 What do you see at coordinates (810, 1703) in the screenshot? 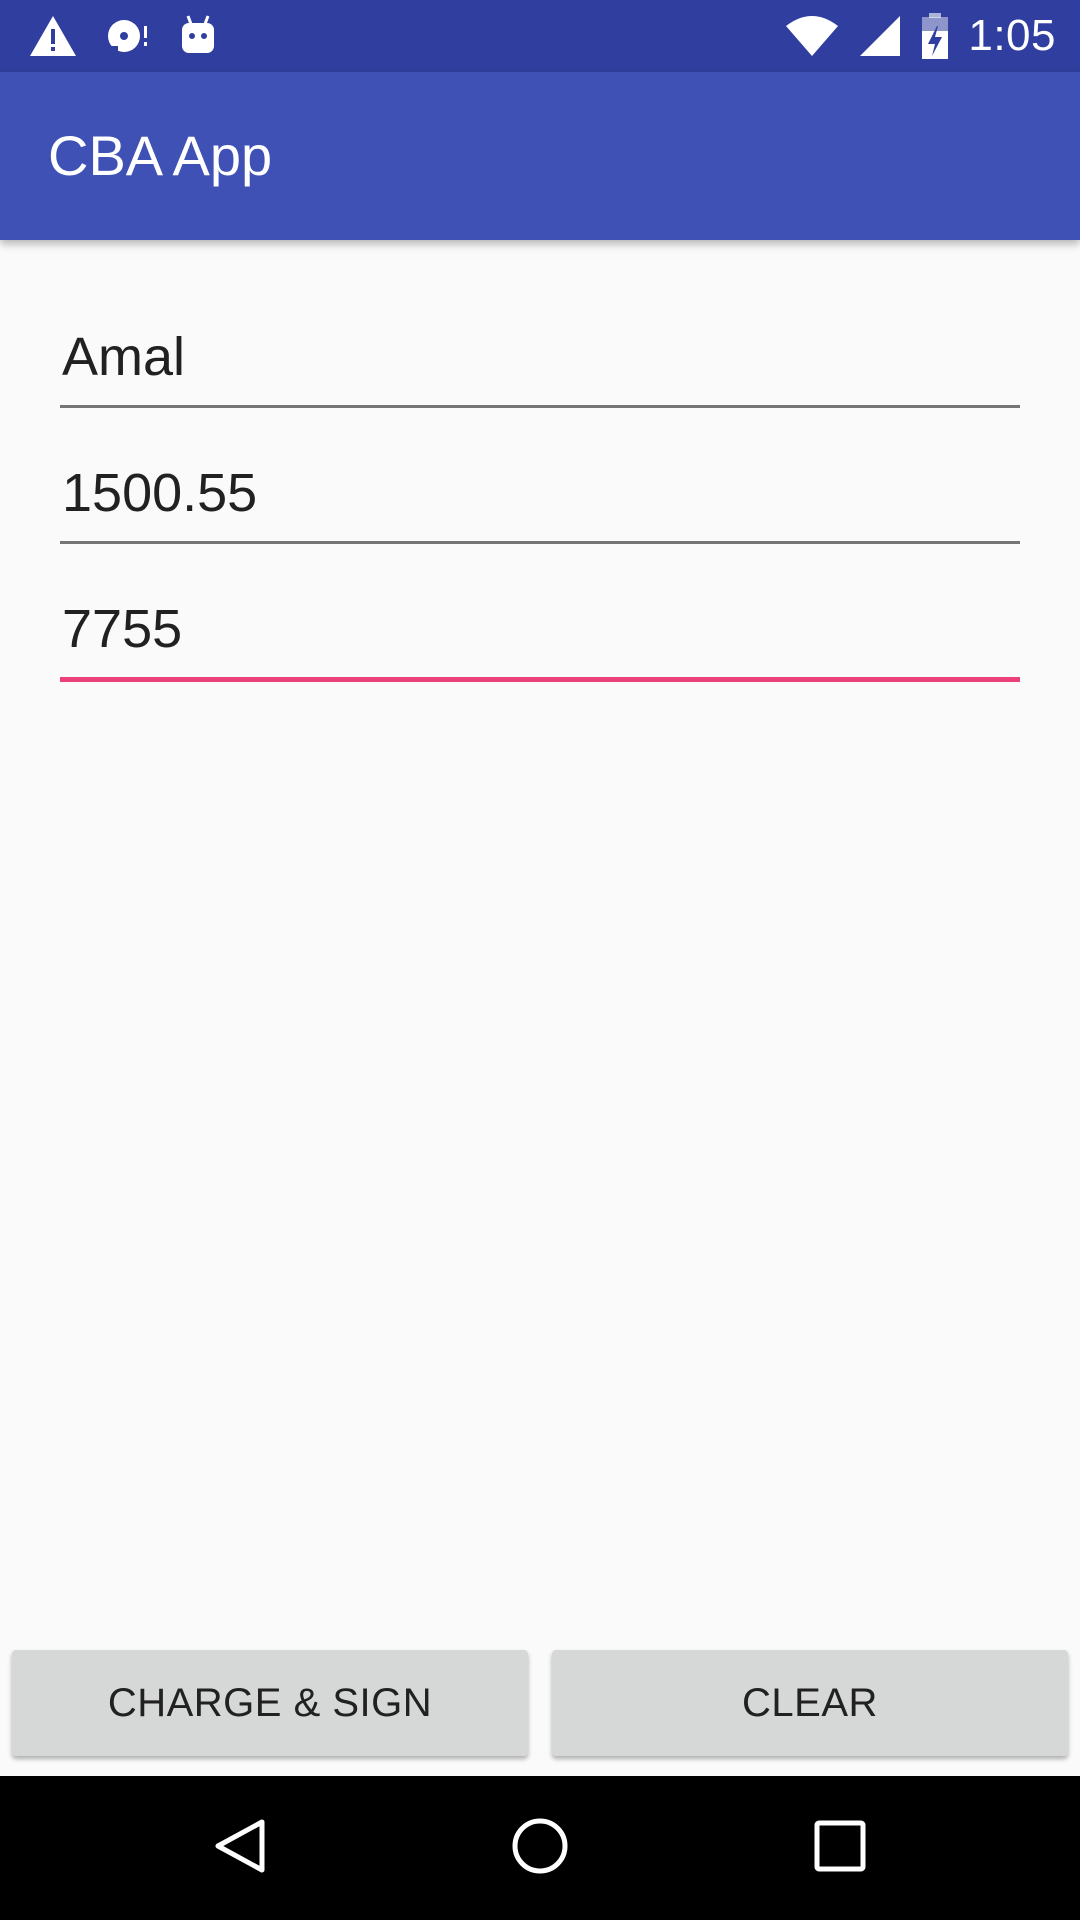
I see `clear-button: CLEAR` at bounding box center [810, 1703].